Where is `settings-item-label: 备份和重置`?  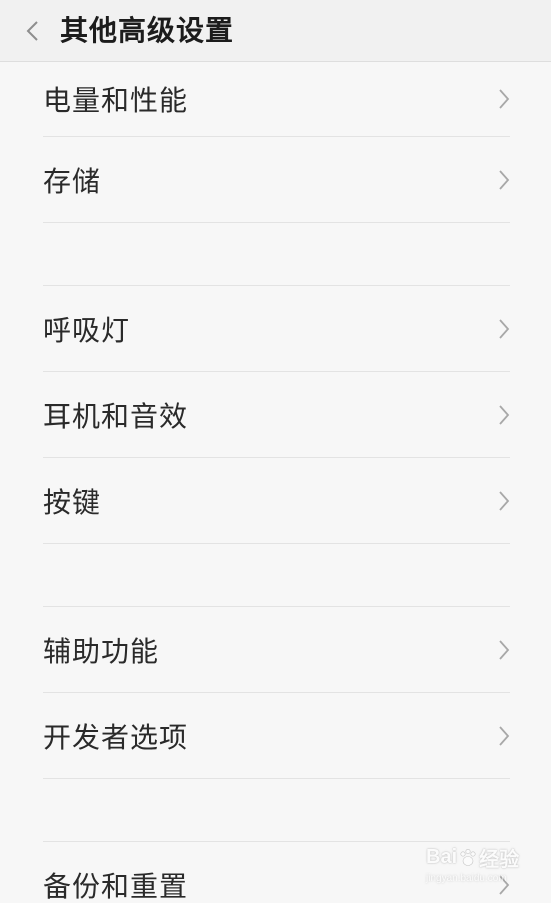
settings-item-label: 备份和重置 is located at coordinates (116, 886).